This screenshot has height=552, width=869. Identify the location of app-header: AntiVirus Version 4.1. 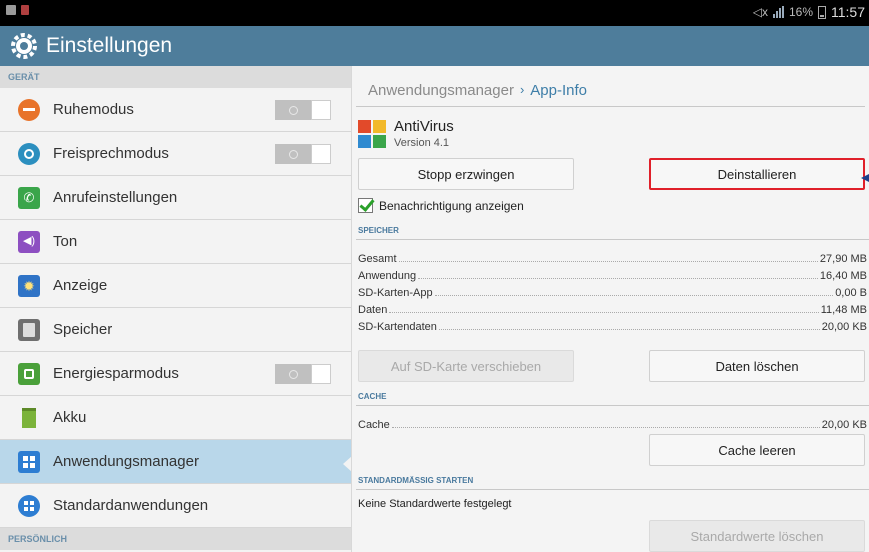
(406, 132).